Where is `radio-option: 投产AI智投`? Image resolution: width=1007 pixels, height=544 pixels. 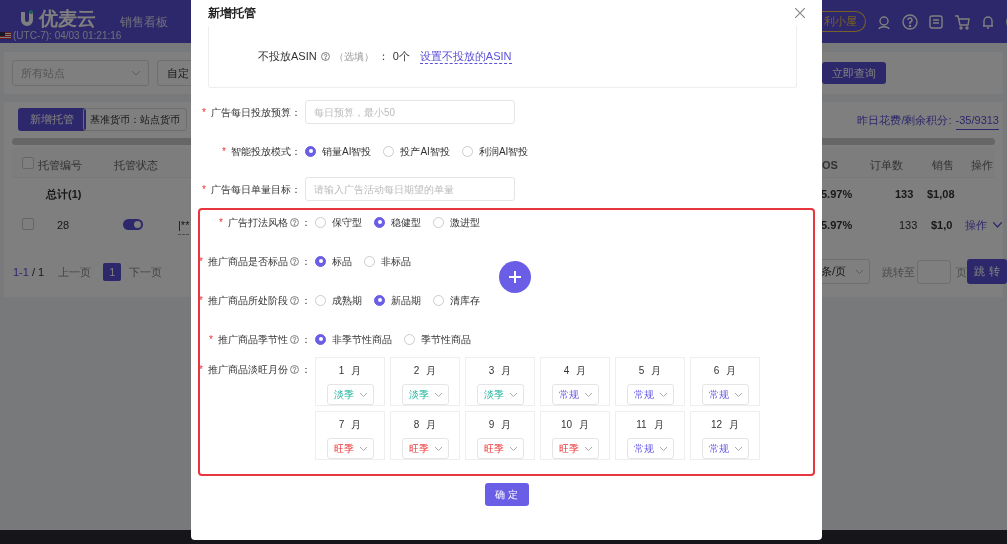
radio-option: 投产AI智投 is located at coordinates (416, 151).